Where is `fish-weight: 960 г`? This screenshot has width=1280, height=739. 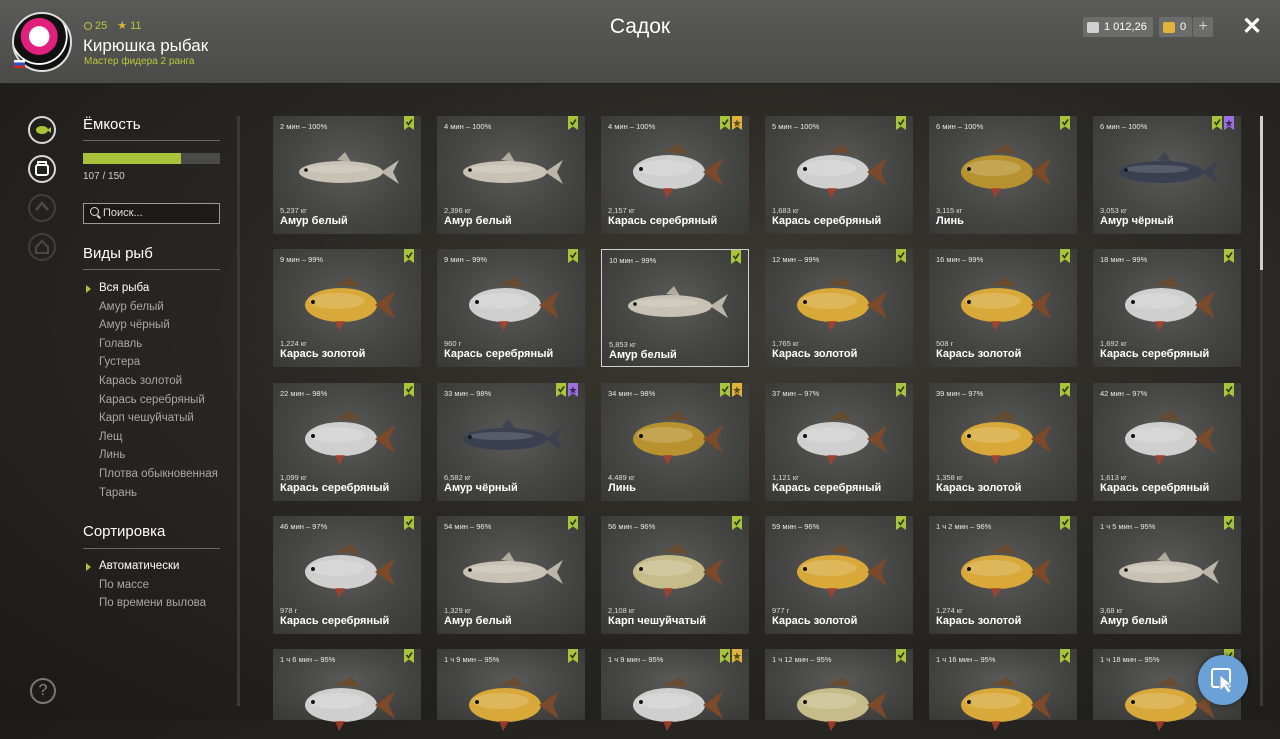
fish-weight: 960 г is located at coordinates (453, 344).